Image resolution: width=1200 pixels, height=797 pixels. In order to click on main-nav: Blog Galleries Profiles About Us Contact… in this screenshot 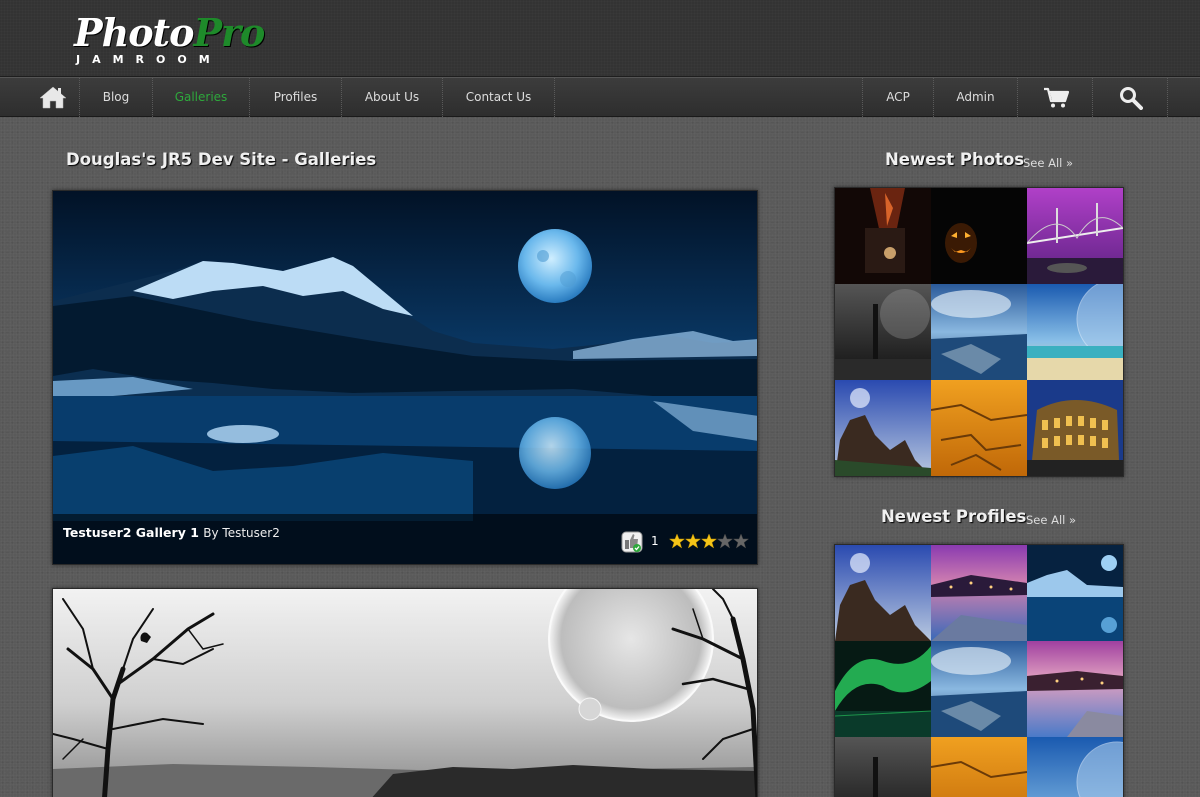, I will do `click(600, 97)`.